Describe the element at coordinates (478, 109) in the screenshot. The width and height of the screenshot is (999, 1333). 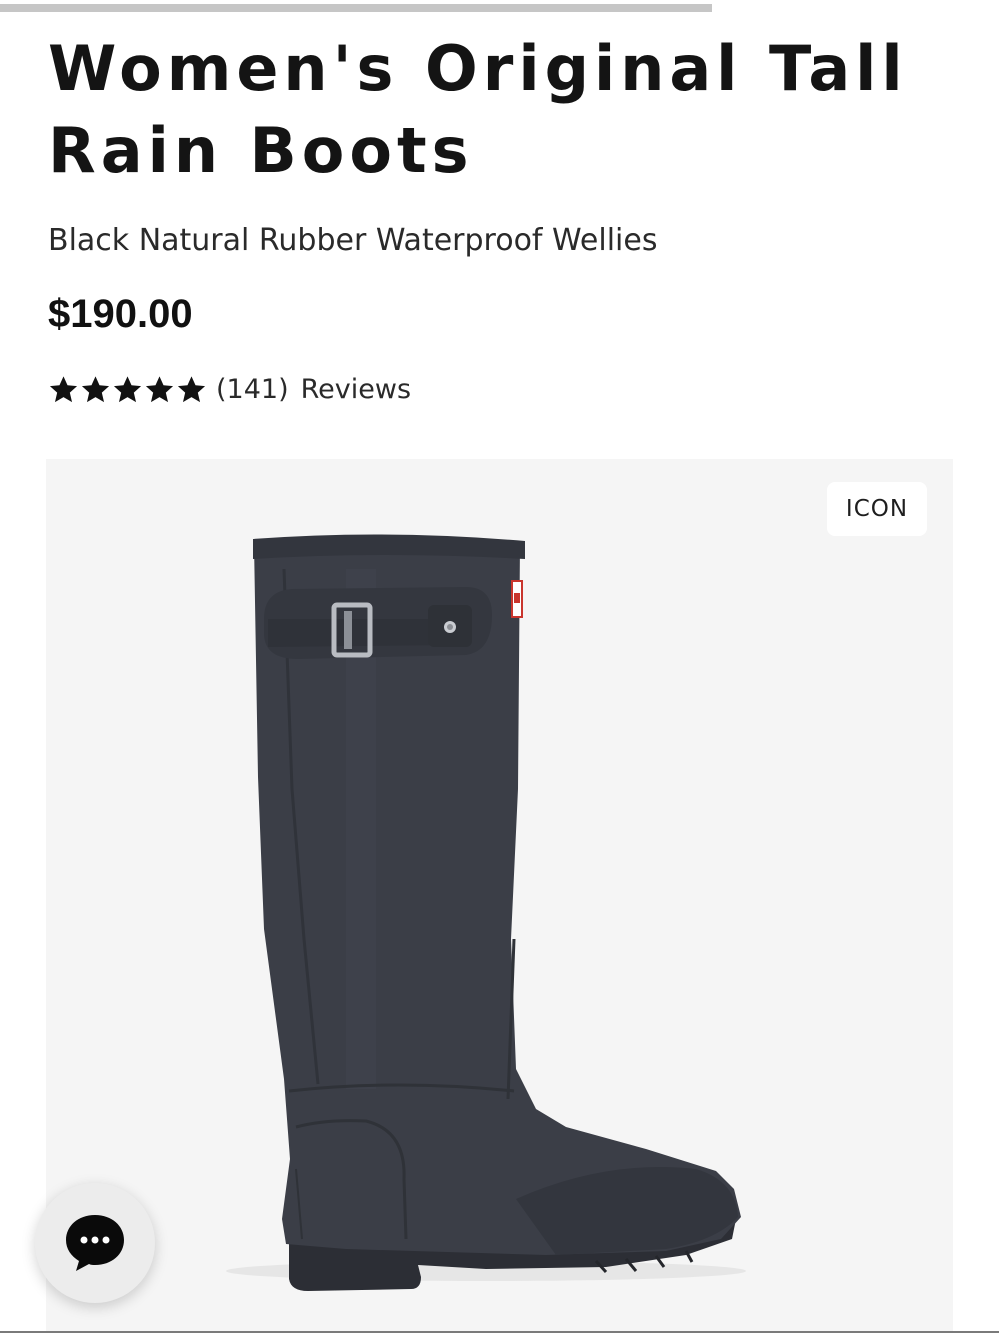
I see `product-title: Women's Original Tall Rain Boots` at that location.